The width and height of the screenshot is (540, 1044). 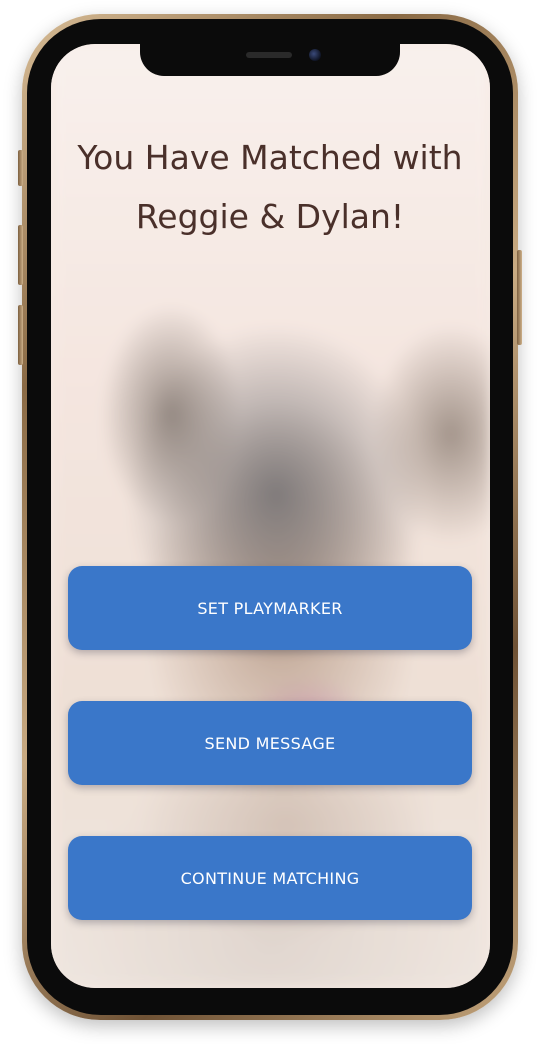 What do you see at coordinates (270, 608) in the screenshot?
I see `set-playmarker-button: SET PLAYMARKER` at bounding box center [270, 608].